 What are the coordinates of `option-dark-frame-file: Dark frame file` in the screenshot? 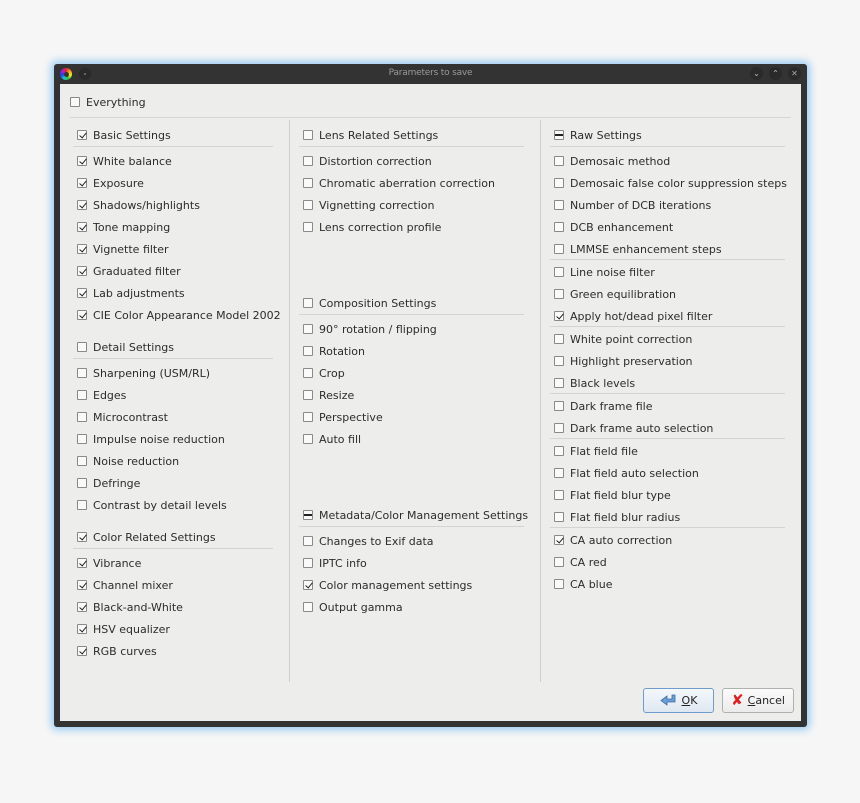 It's located at (603, 406).